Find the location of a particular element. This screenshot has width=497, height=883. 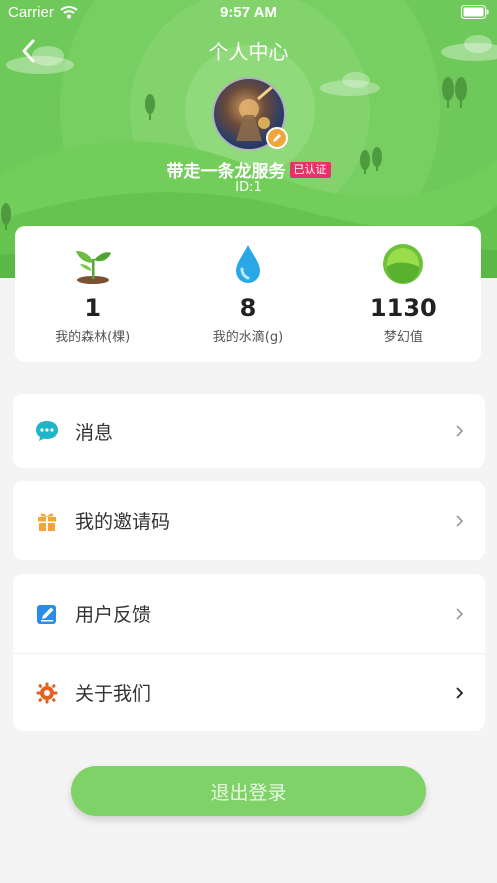

sprout-icon is located at coordinates (93, 264).